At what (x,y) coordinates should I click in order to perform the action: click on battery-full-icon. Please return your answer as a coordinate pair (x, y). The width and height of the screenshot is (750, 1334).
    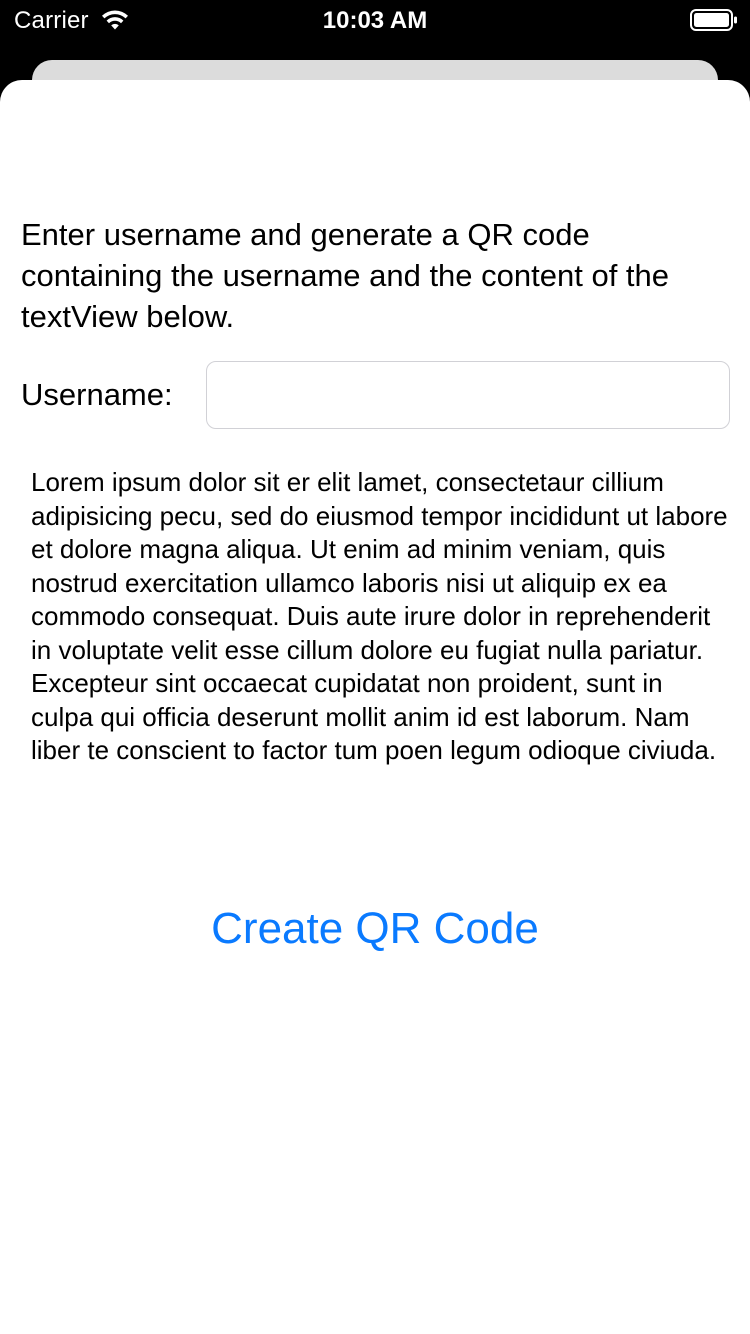
    Looking at the image, I should click on (713, 20).